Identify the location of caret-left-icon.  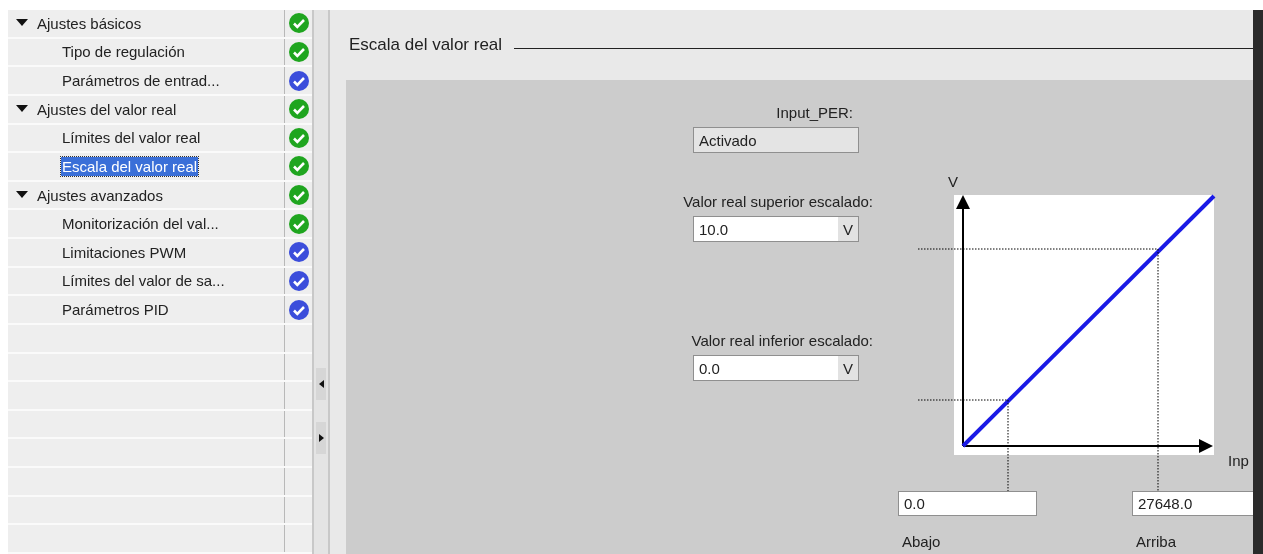
(321, 384).